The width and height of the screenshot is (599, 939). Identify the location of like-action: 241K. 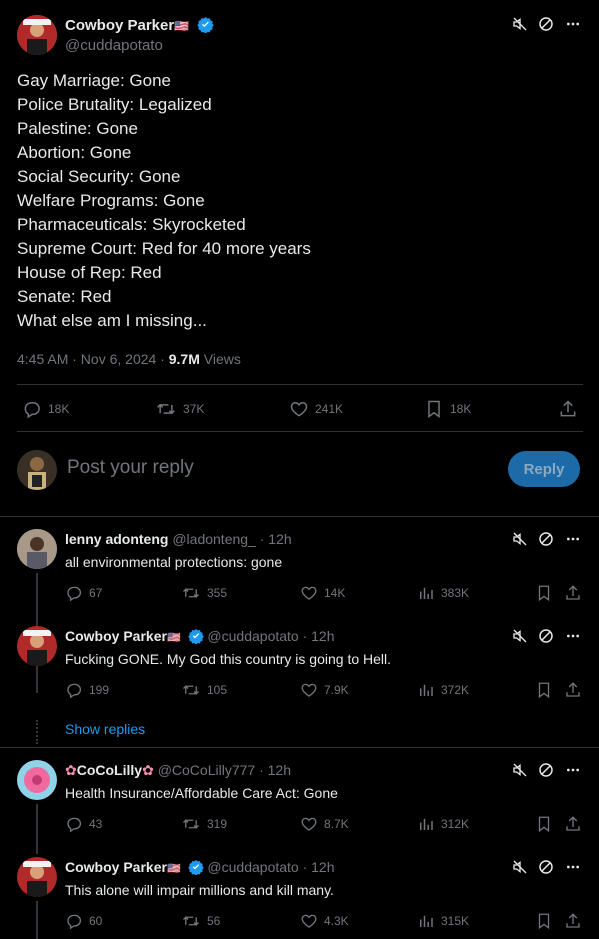
(316, 409).